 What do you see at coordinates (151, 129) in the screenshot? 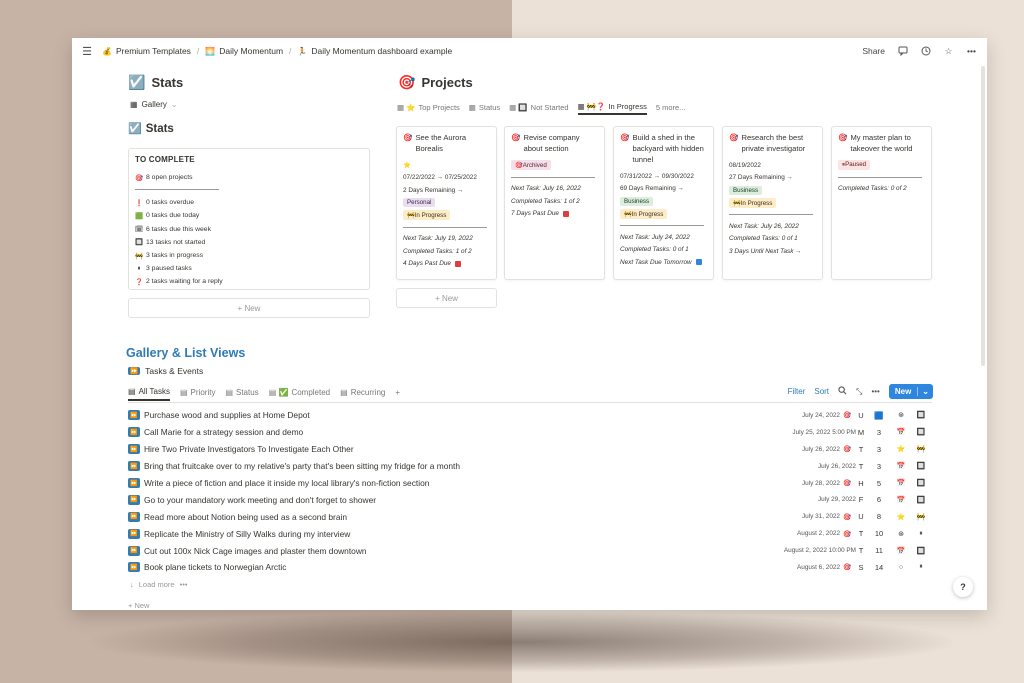
I see `stats-subheading: ☑️ Stats` at bounding box center [151, 129].